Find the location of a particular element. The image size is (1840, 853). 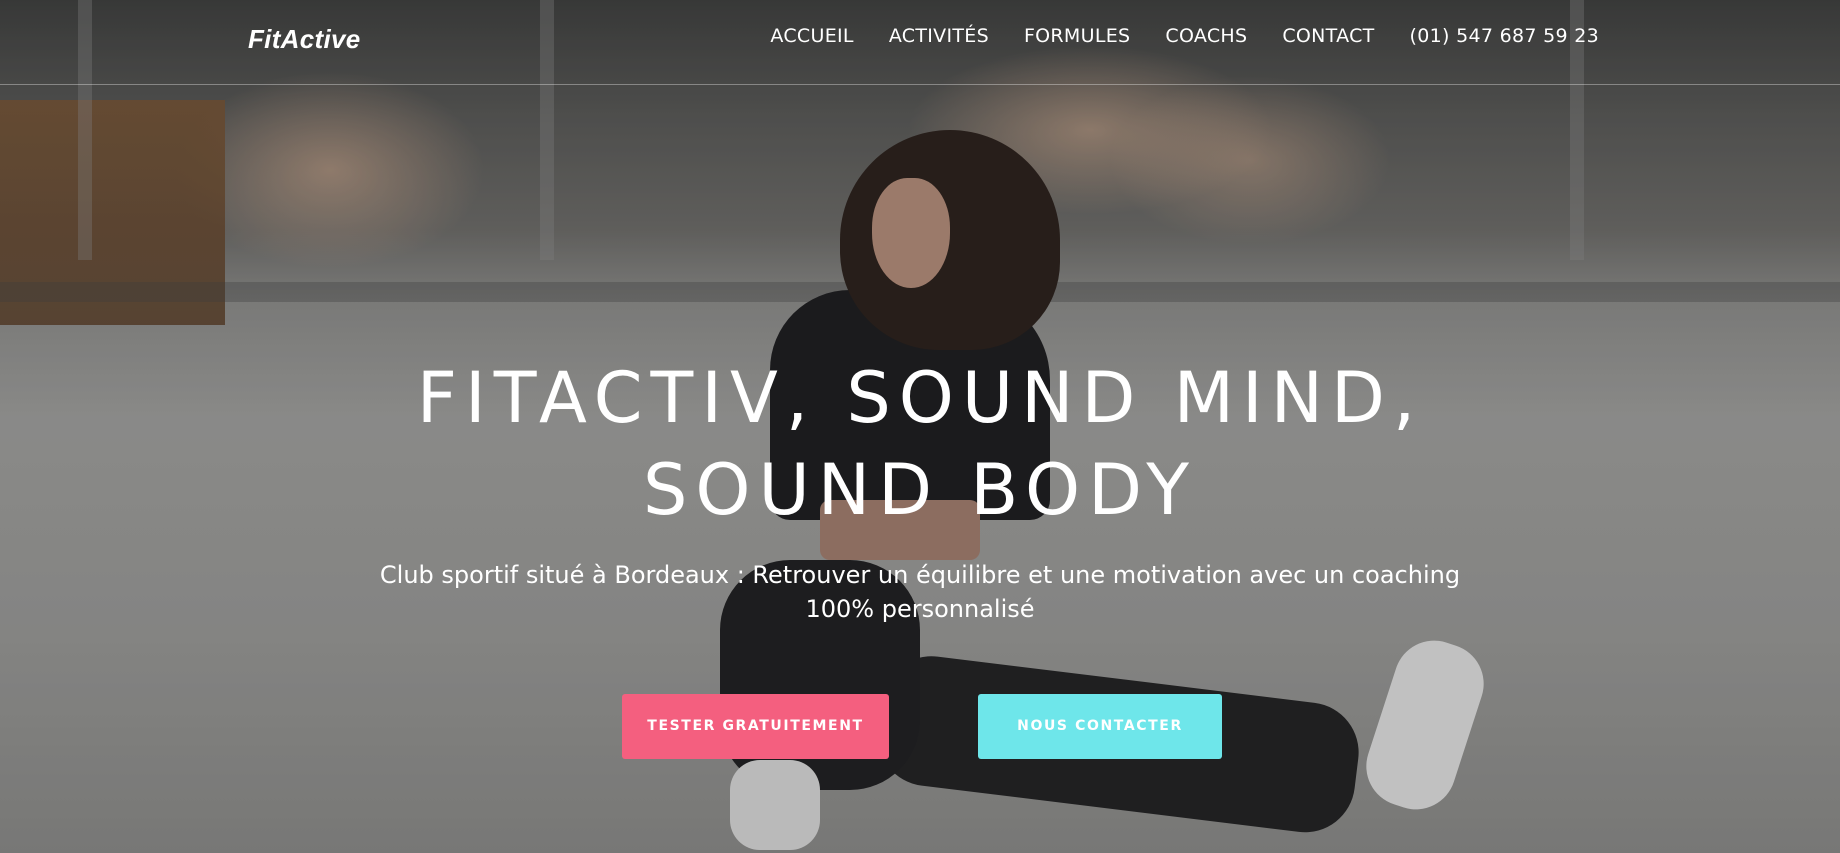

free-trial-button: TESTER GRATUITEMENT is located at coordinates (755, 726).